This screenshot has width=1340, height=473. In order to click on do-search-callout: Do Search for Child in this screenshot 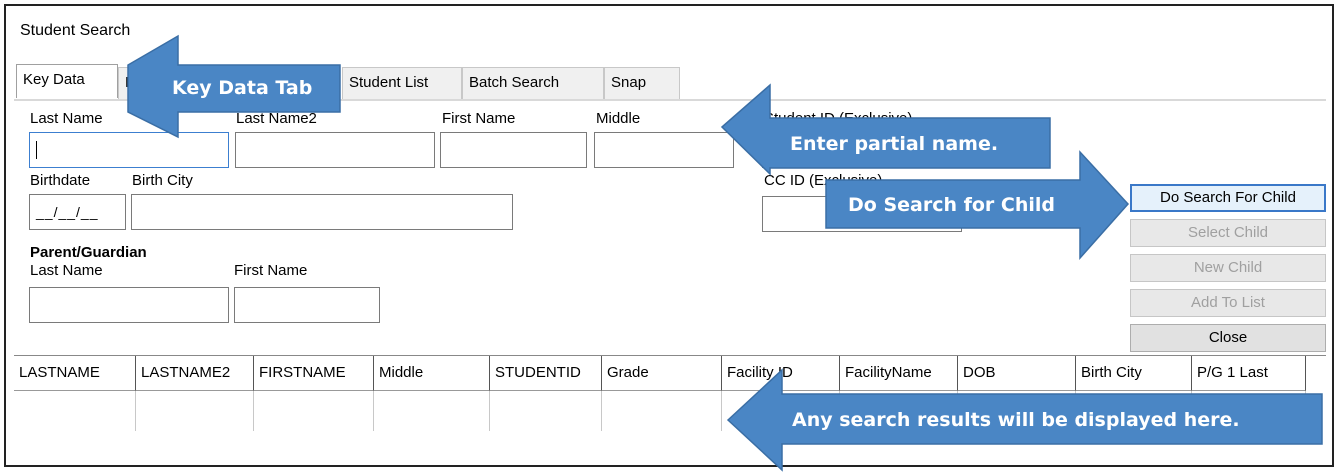, I will do `click(952, 205)`.